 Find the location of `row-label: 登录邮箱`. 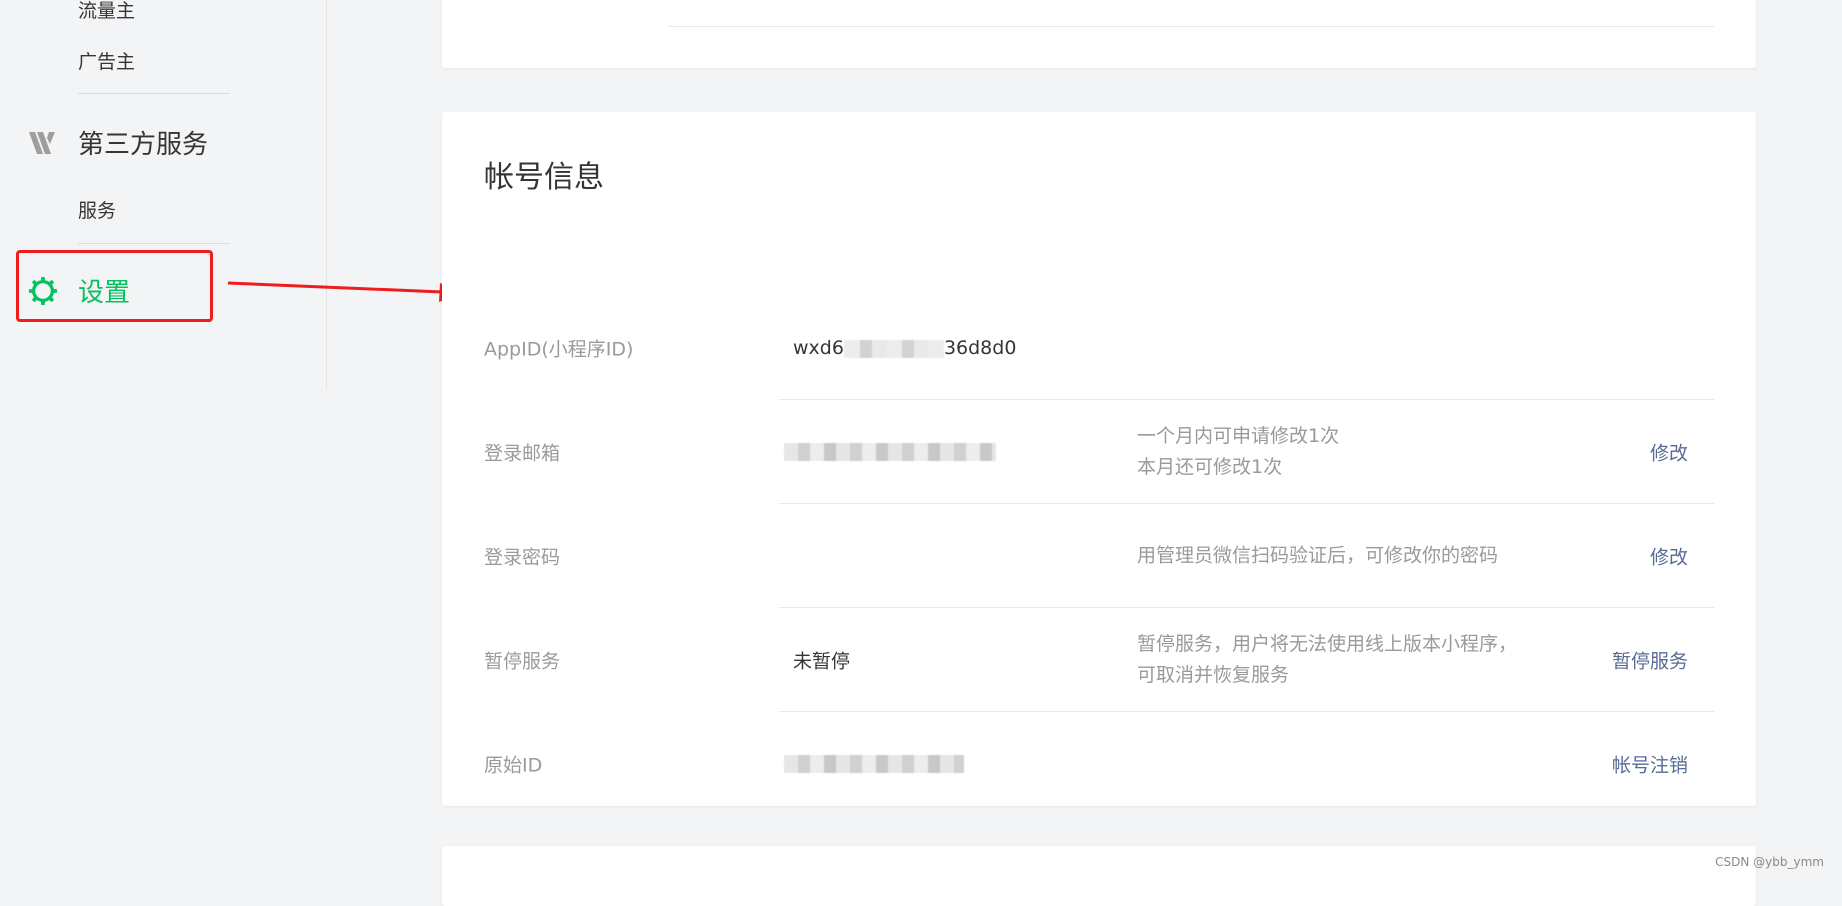

row-label: 登录邮箱 is located at coordinates (522, 453).